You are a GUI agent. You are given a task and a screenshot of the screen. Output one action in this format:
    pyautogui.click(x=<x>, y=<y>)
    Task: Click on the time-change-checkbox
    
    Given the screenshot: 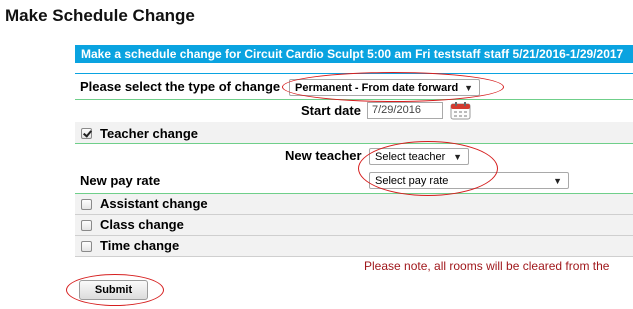 What is the action you would take?
    pyautogui.click(x=86, y=246)
    